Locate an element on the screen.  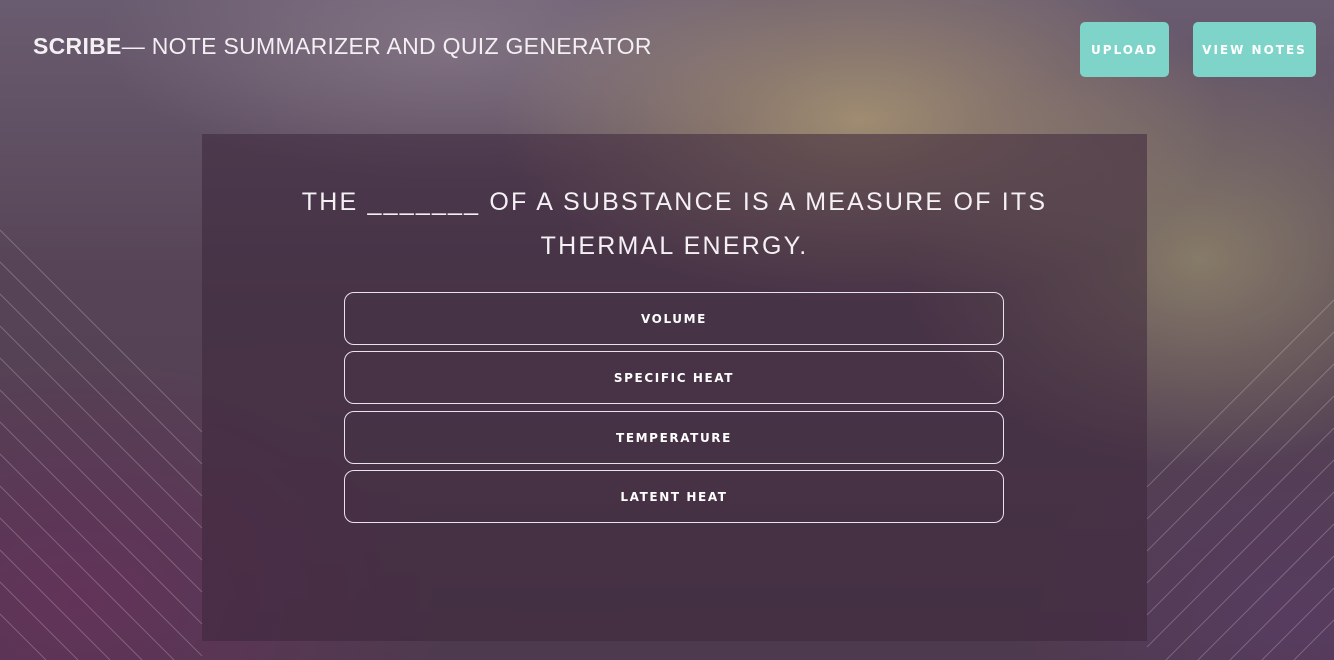
answer-option-temperature: TEMPERATURE is located at coordinates (674, 437).